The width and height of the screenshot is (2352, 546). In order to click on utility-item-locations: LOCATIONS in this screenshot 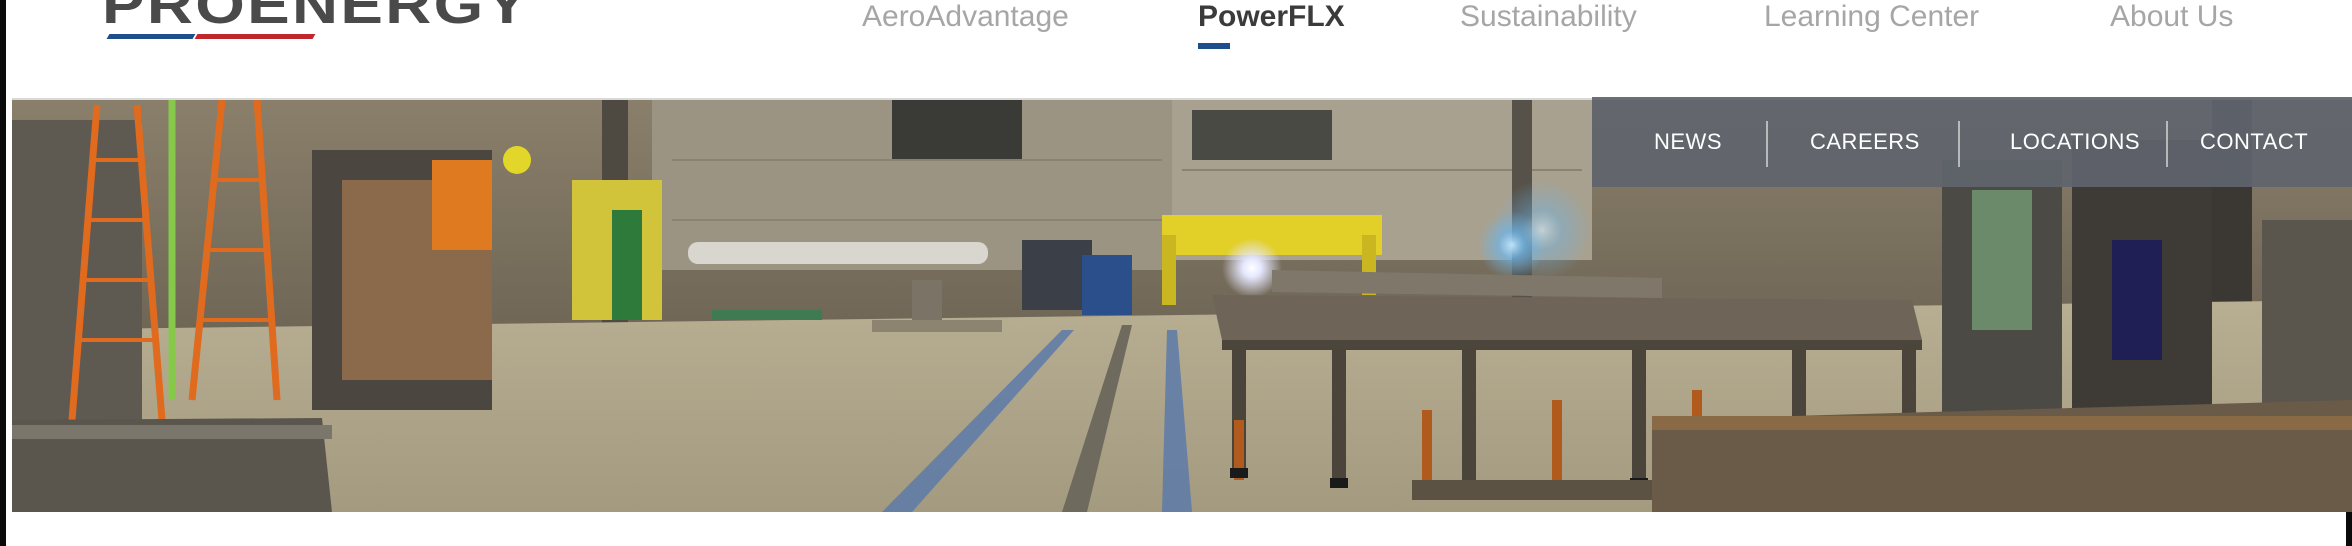, I will do `click(2075, 142)`.